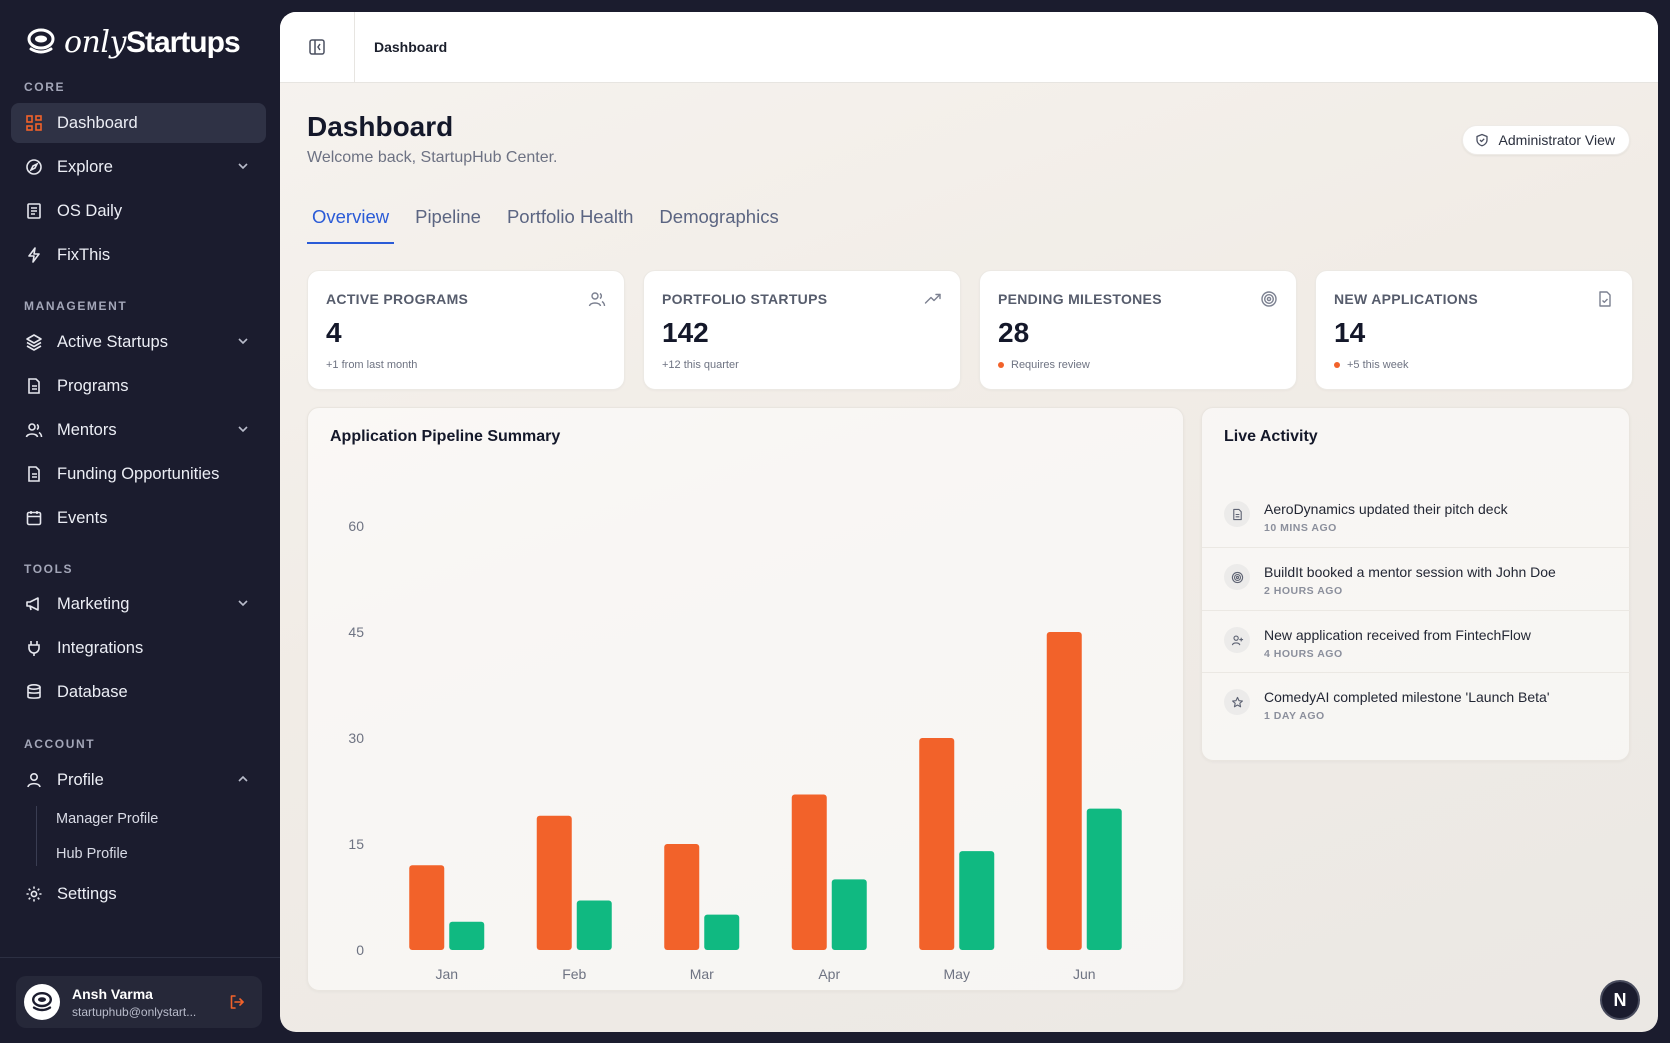 This screenshot has height=1043, width=1670. What do you see at coordinates (138, 604) in the screenshot?
I see `sidebar-item-marketing: Marketing` at bounding box center [138, 604].